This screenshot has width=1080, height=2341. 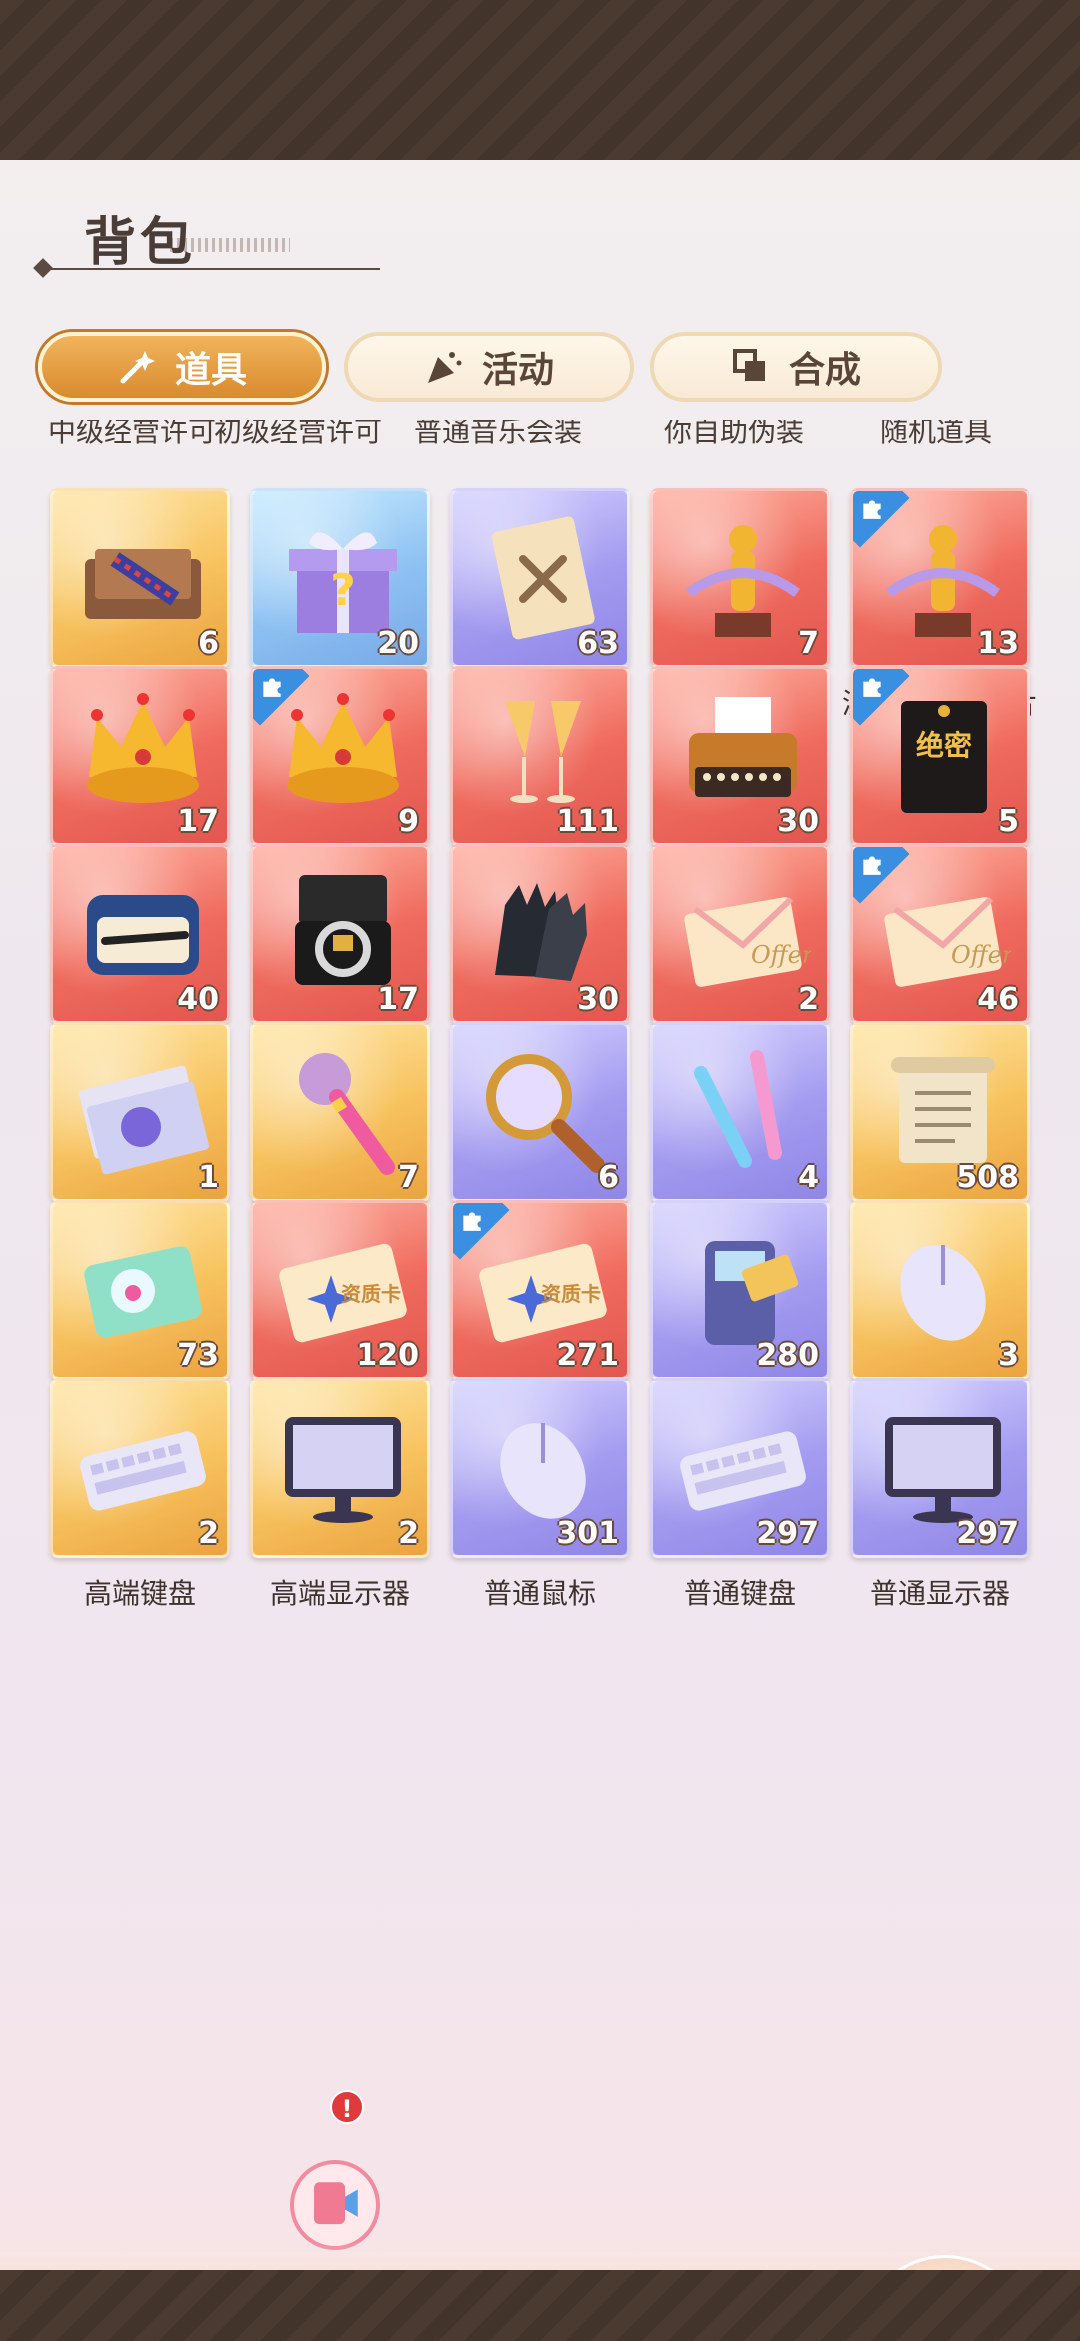 I want to click on nav-item-3: 伙伴, so click(x=625, y=2265).